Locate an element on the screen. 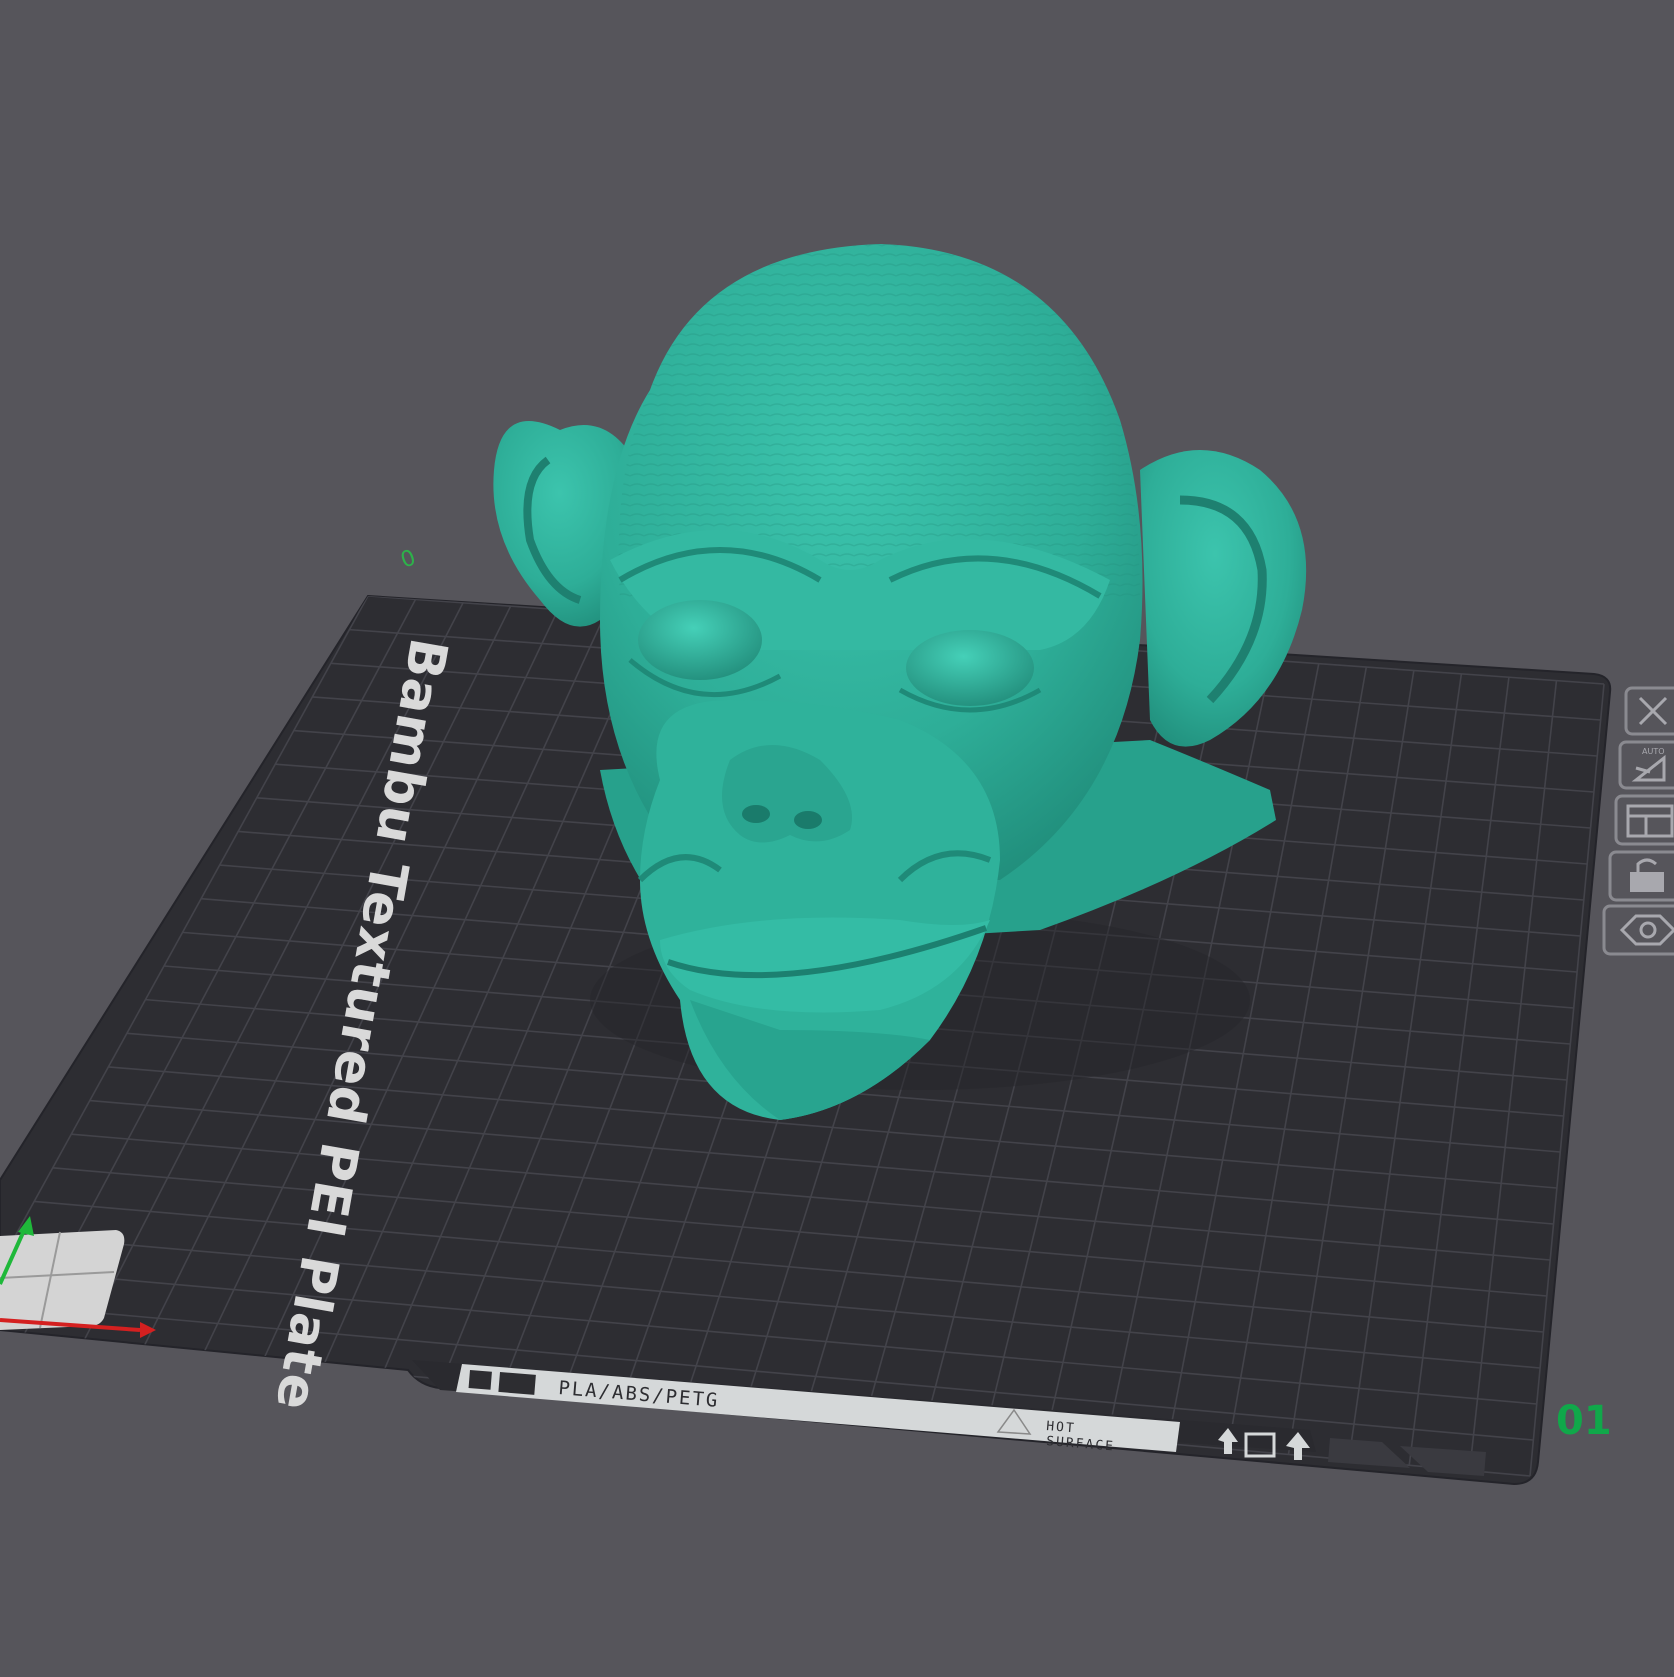 This screenshot has height=1677, width=1674. auto-orient-button: AUTO is located at coordinates (1646, 765).